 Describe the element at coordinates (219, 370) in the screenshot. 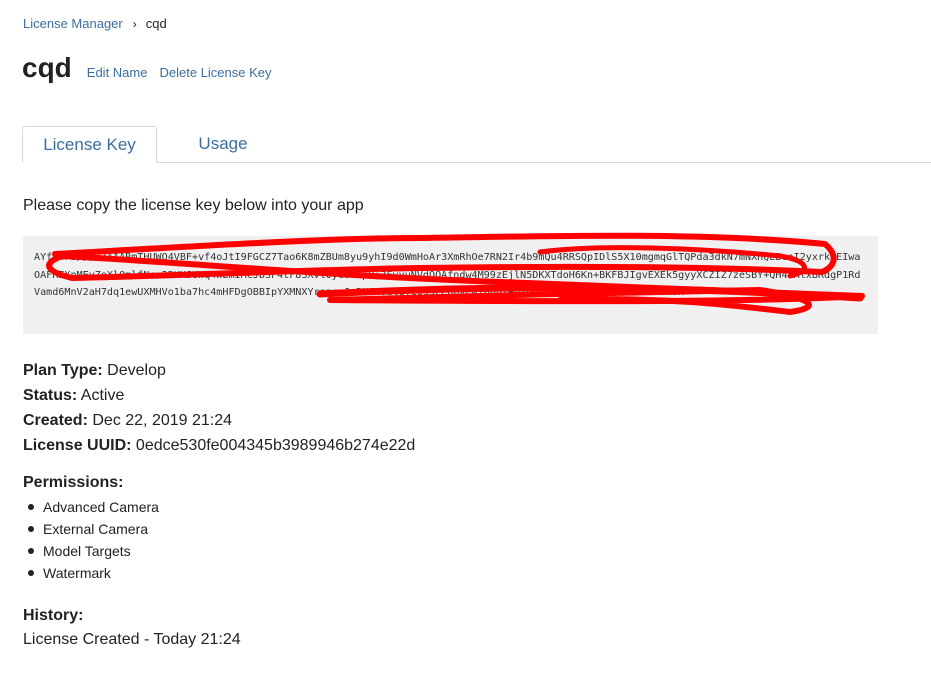

I see `plan-type-row: Plan Type: Develop` at that location.